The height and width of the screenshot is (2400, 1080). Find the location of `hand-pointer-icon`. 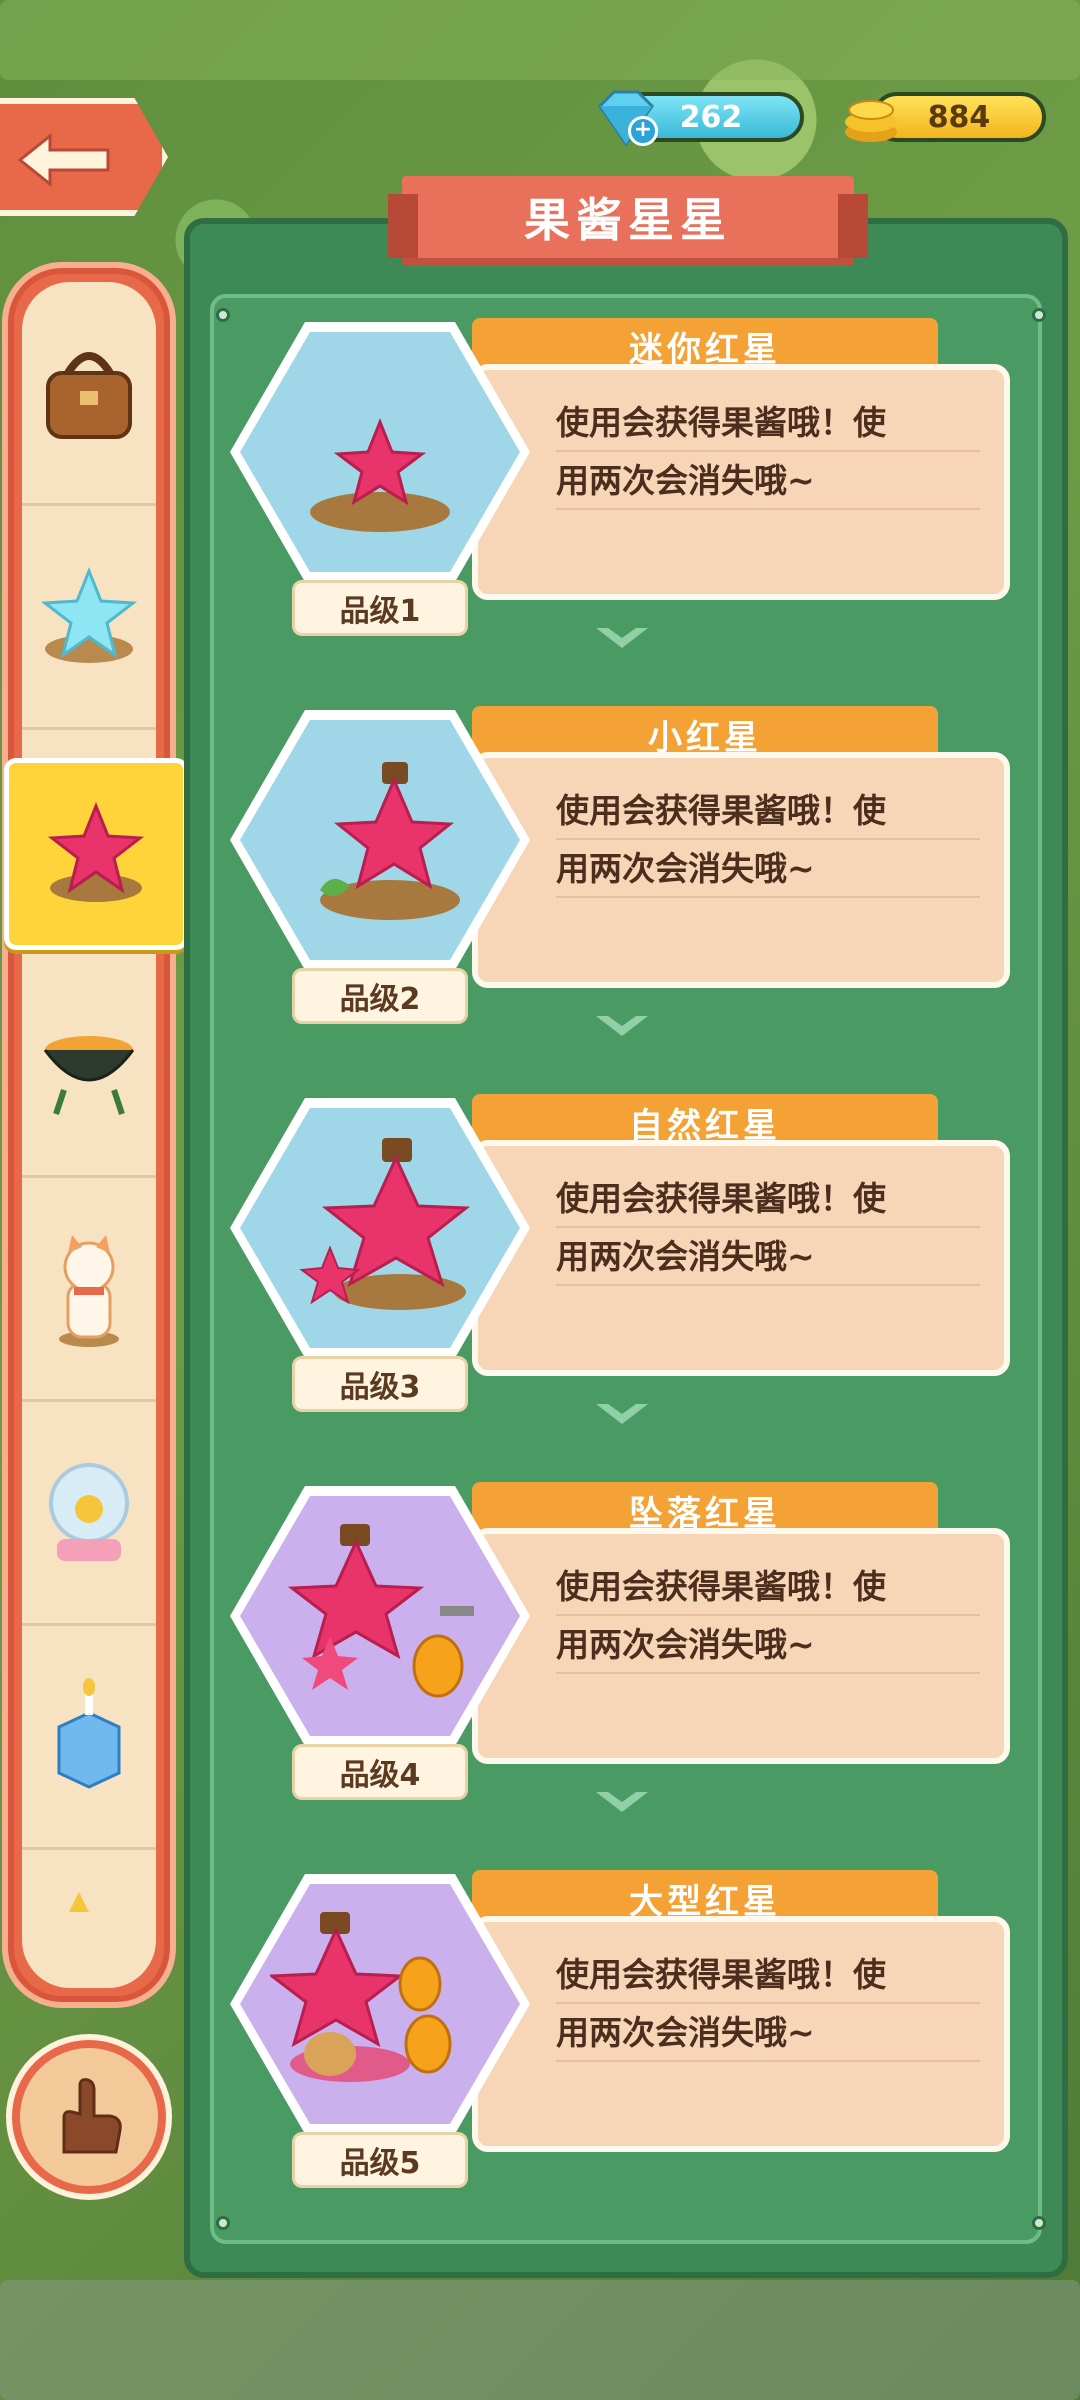

hand-pointer-icon is located at coordinates (92, 2116).